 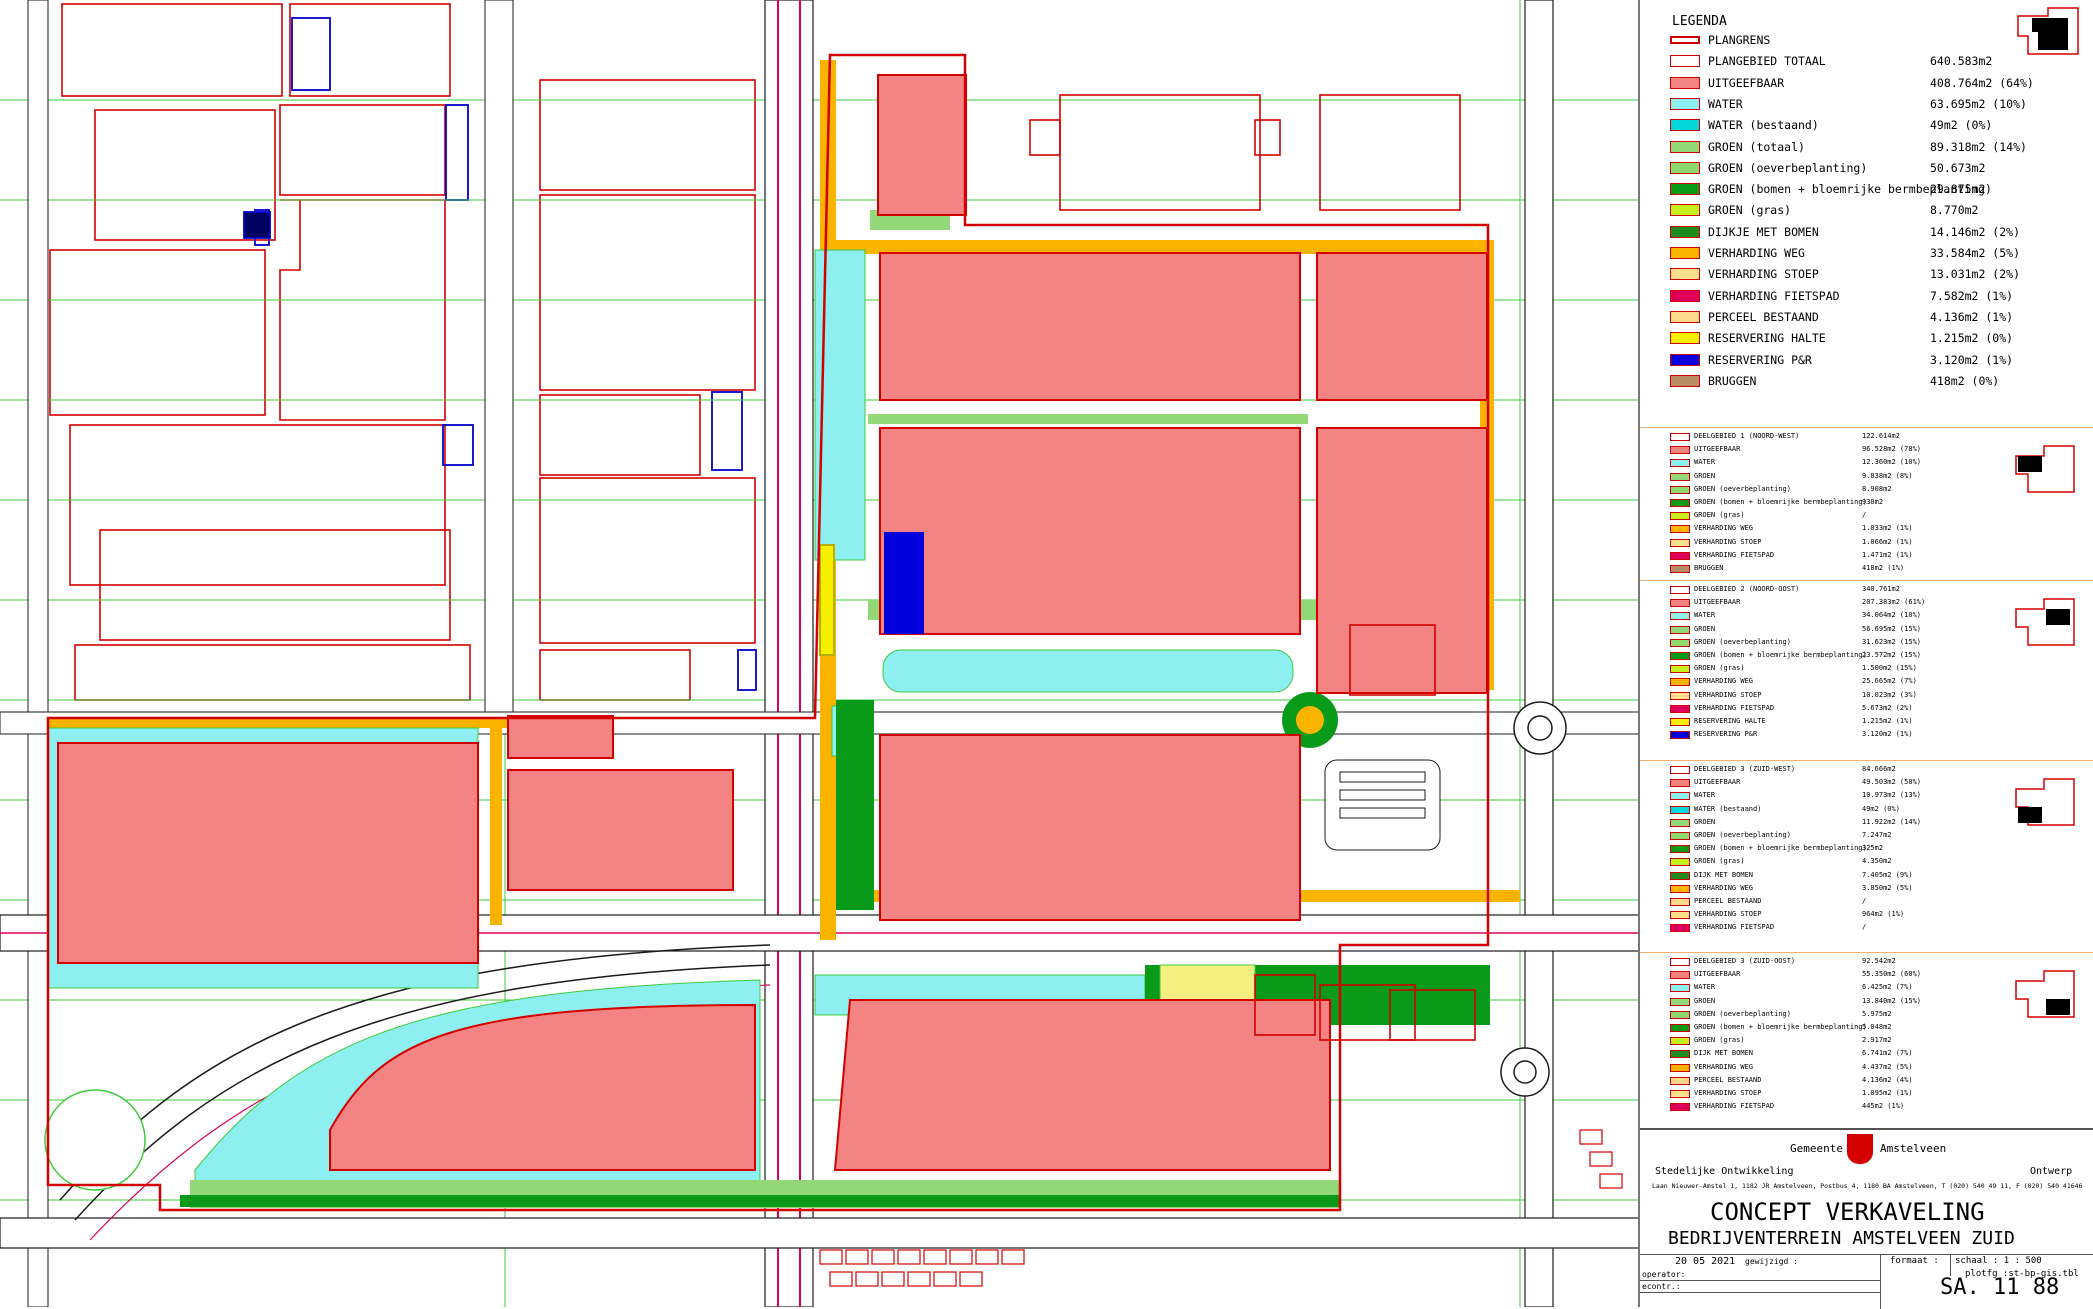 I want to click on subarea-value: 1.500m2 (15%), so click(x=1889, y=668).